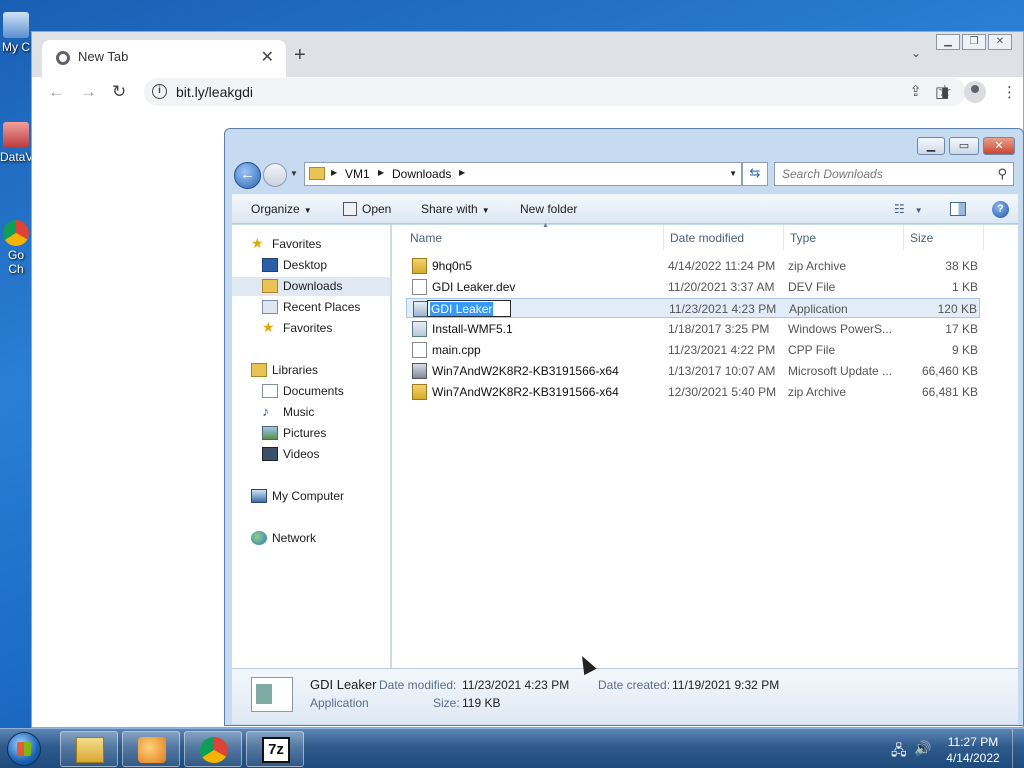 The width and height of the screenshot is (1024, 768). What do you see at coordinates (916, 53) in the screenshot?
I see `tab-search-chevron-icon: ⌄` at bounding box center [916, 53].